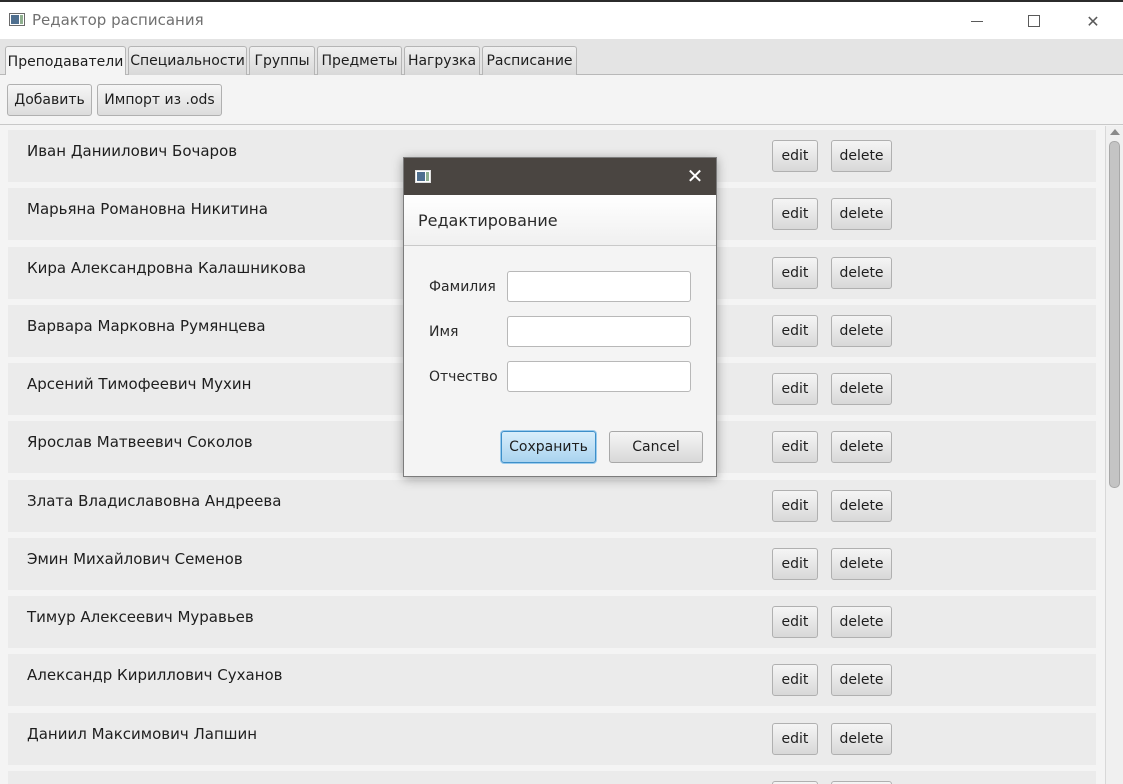 This screenshot has height=784, width=1123. Describe the element at coordinates (560, 220) in the screenshot. I see `dialog-header: Редактирование` at that location.